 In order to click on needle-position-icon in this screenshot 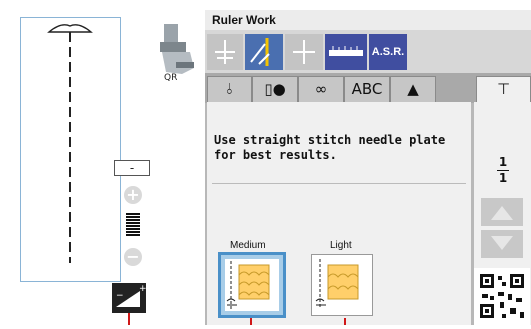, I will do `click(225, 52)`.